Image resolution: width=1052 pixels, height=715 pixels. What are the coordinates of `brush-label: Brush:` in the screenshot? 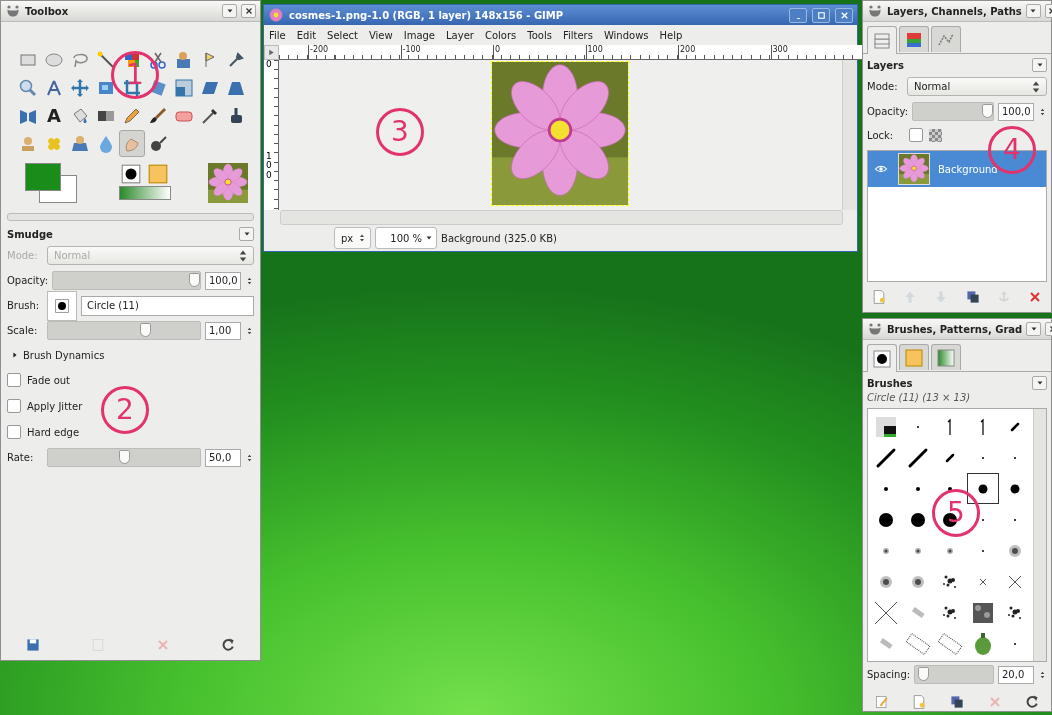 It's located at (24, 305).